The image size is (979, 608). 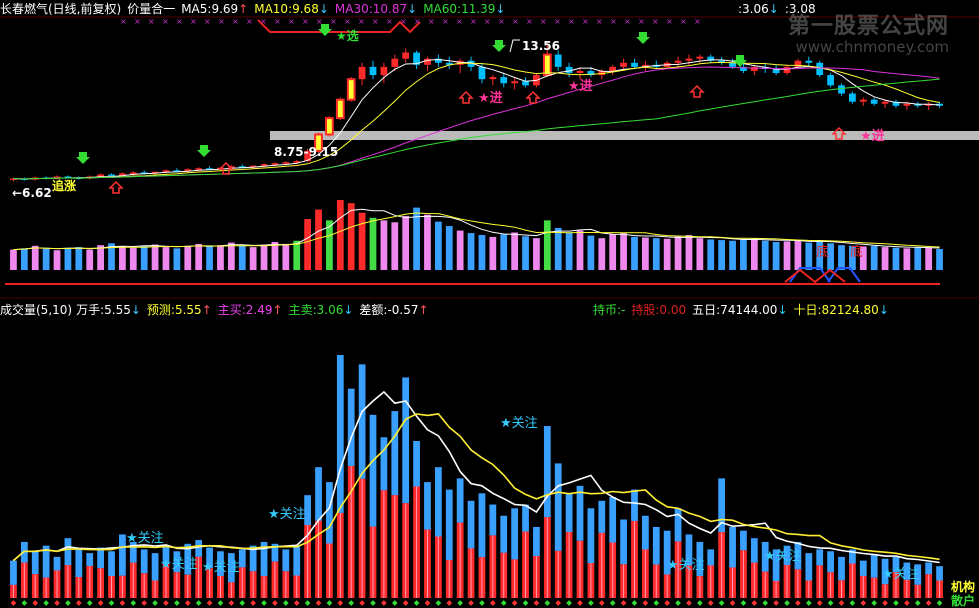 What do you see at coordinates (221, 567) in the screenshot?
I see `watch-label: ★关注` at bounding box center [221, 567].